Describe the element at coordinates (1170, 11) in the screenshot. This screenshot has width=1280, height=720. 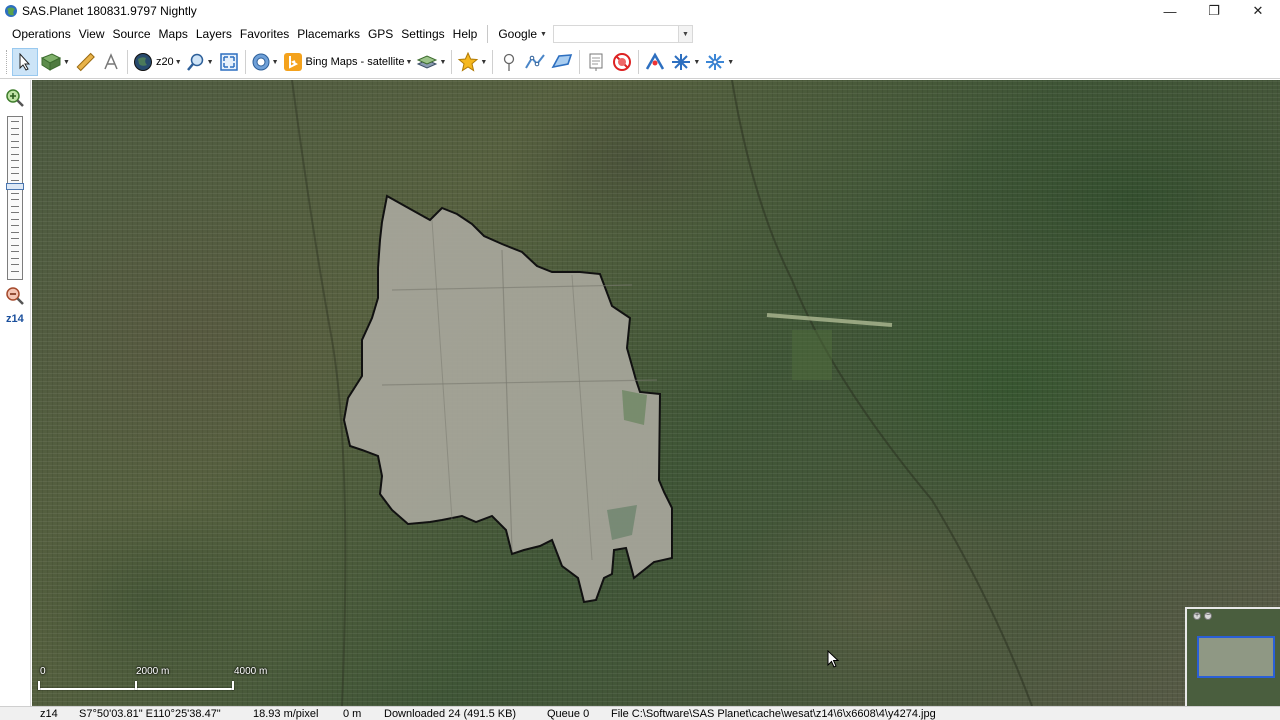
I see `minimize-button: —` at that location.